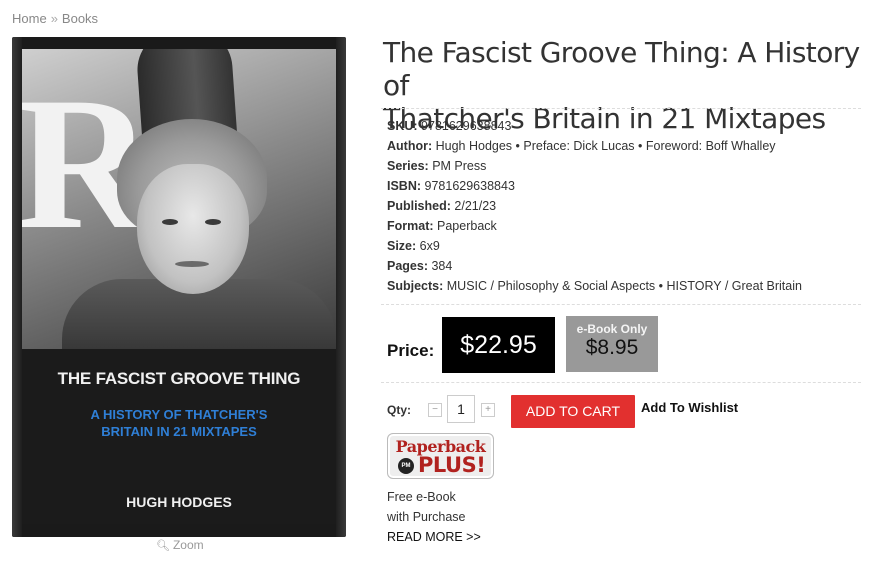 The width and height of the screenshot is (886, 562). Describe the element at coordinates (459, 166) in the screenshot. I see `detail-value: PM Press` at that location.